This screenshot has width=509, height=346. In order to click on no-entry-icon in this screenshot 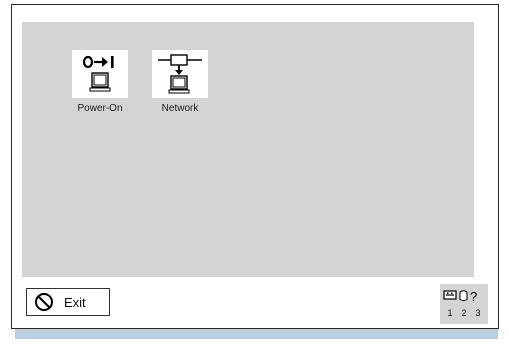, I will do `click(44, 302)`.